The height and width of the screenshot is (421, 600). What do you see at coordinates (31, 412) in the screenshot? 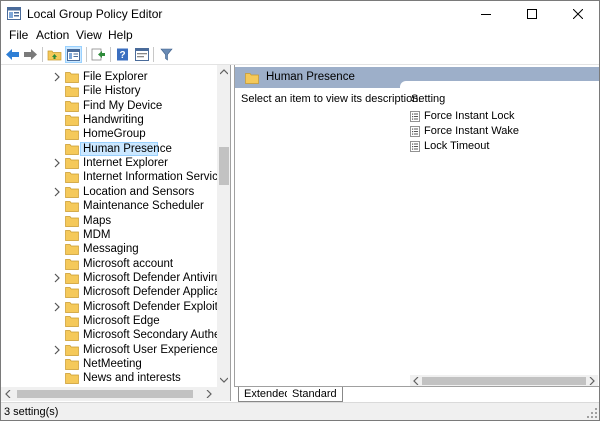
I see `status-text: 3 setting(s)` at bounding box center [31, 412].